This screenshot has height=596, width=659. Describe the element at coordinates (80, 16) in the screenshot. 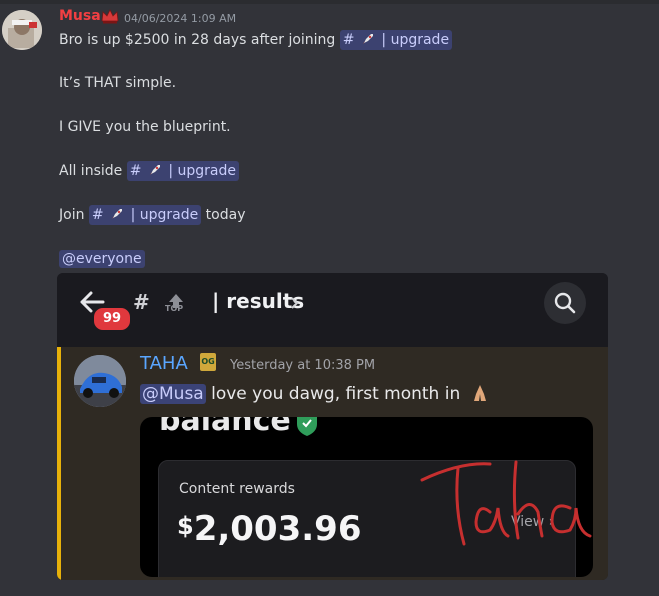

I see `author-name: Musa` at that location.